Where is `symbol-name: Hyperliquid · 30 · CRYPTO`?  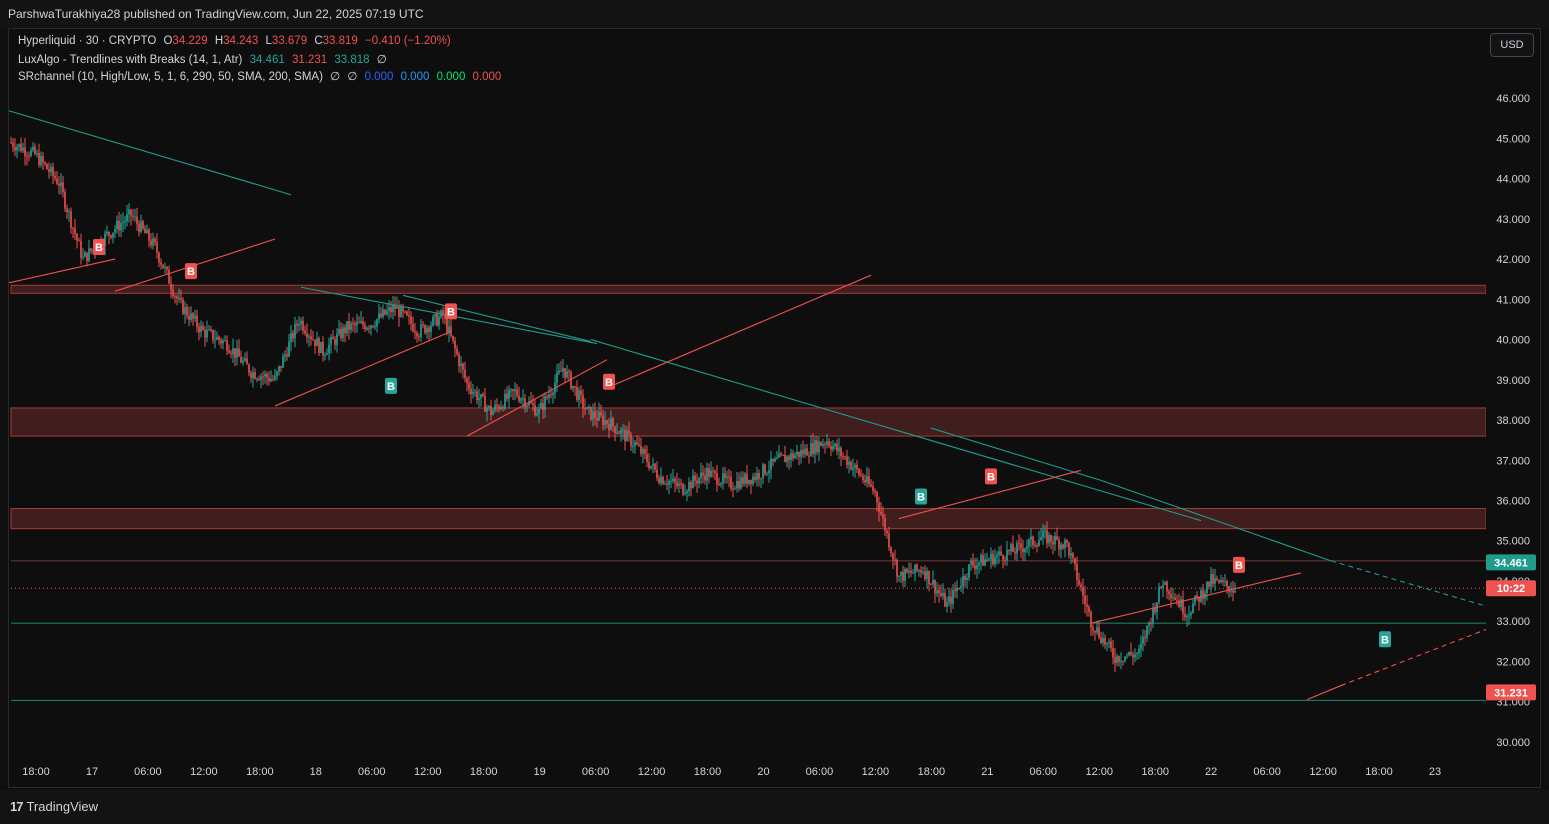 symbol-name: Hyperliquid · 30 · CRYPTO is located at coordinates (87, 41).